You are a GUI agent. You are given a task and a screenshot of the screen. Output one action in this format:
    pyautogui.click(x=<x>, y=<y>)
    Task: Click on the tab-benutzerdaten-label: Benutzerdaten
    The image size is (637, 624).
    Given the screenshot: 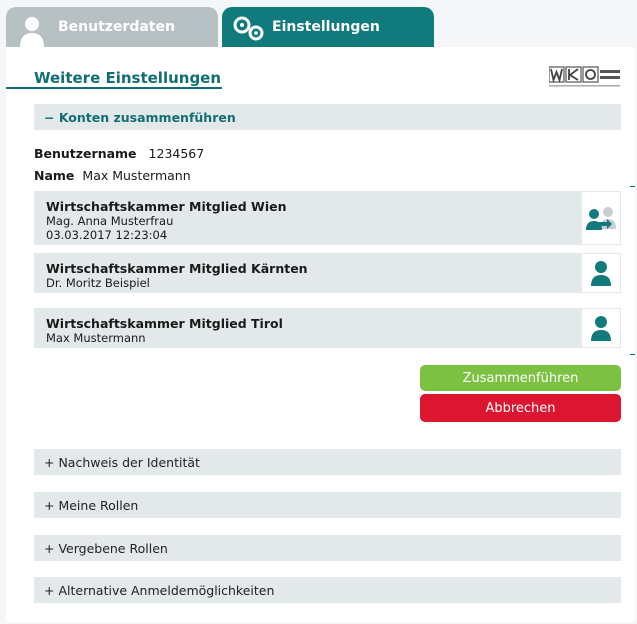 What is the action you would take?
    pyautogui.click(x=116, y=27)
    